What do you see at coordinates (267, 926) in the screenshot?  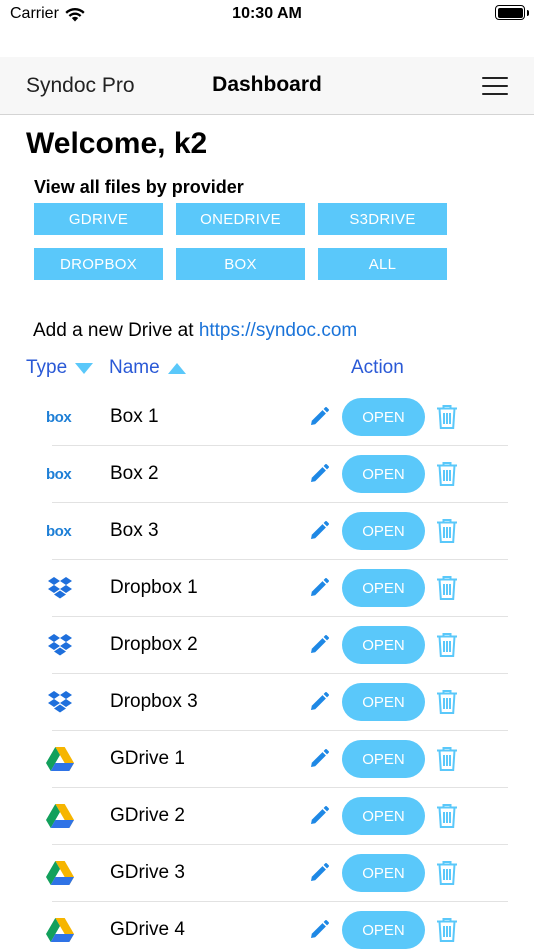 I see `file-row: GDrive 4 OPEN` at bounding box center [267, 926].